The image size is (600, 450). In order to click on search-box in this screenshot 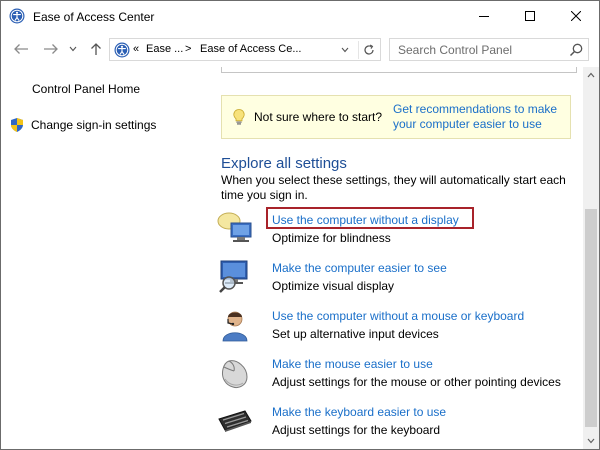, I will do `click(489, 49)`.